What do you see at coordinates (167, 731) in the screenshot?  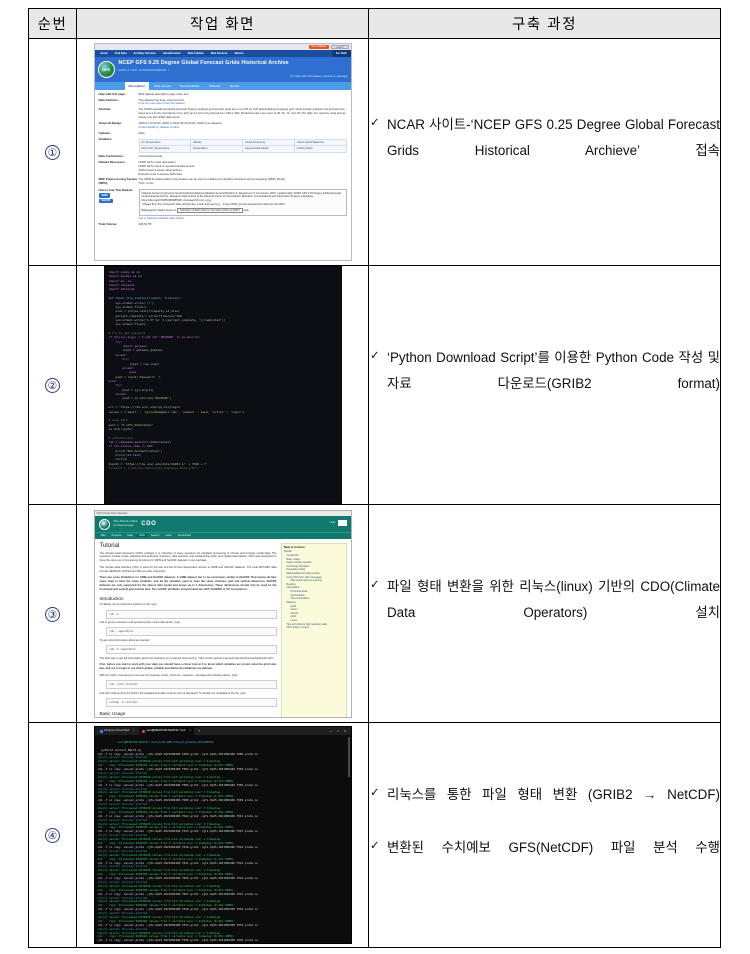 I see `tab-wsl: user@DESKTOP-9GN74C: /mnt ✕` at bounding box center [167, 731].